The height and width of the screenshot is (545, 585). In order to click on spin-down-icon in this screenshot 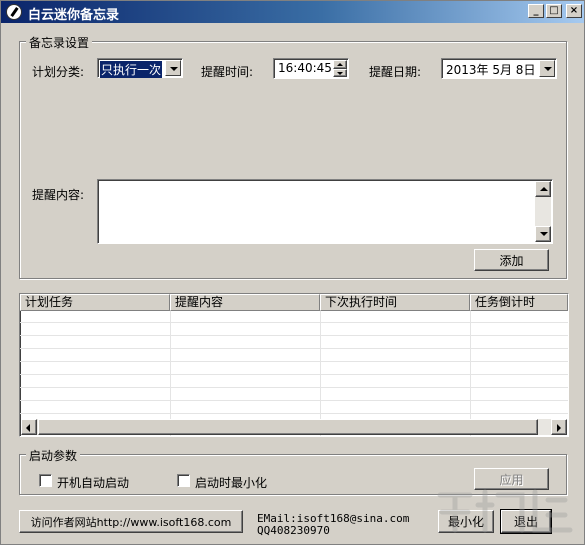, I will do `click(340, 73)`.